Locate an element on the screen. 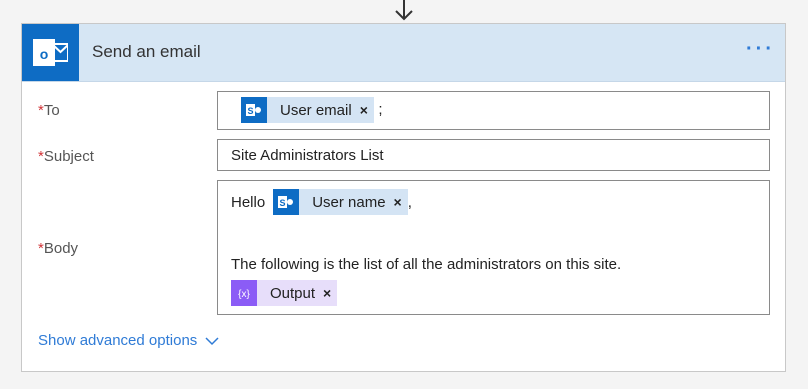 Image resolution: width=808 pixels, height=389 pixels. subject-input: Site Administrators List is located at coordinates (493, 155).